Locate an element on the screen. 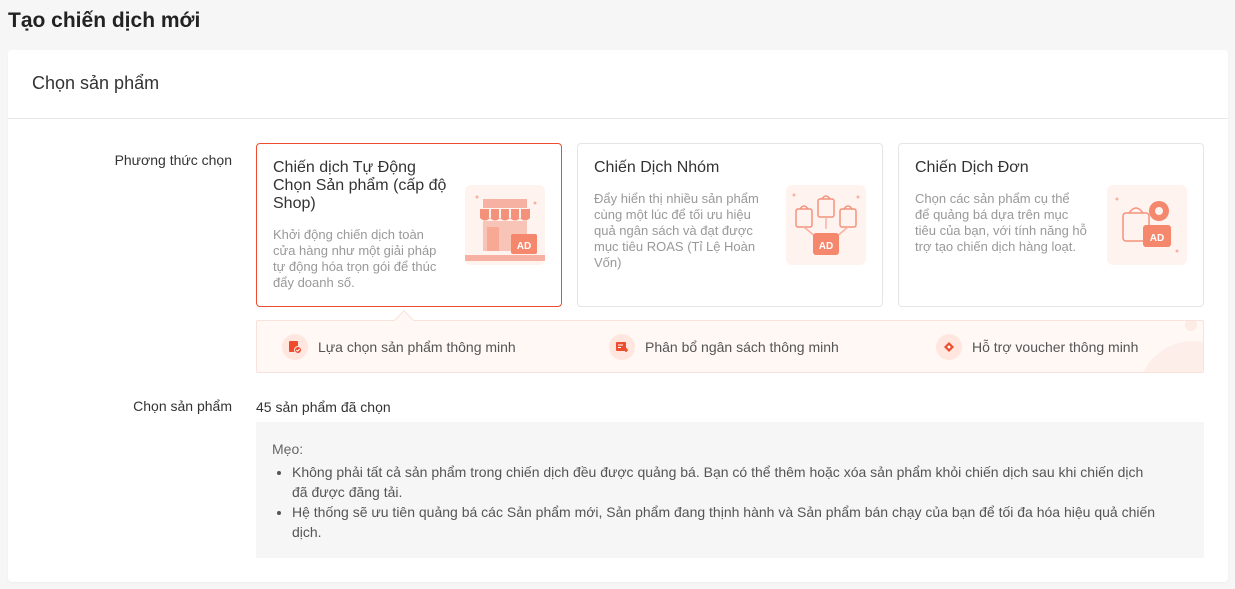  selected-products-count: 45 sản phẩm đã chọn is located at coordinates (323, 407).